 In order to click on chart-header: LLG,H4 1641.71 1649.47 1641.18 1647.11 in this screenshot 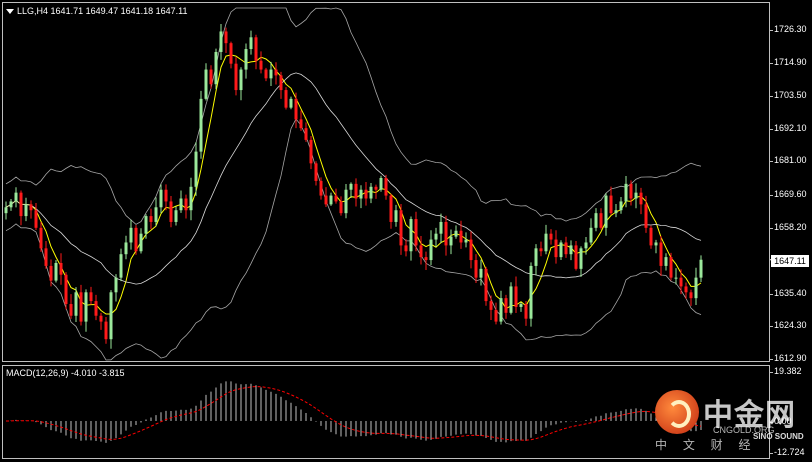, I will do `click(97, 11)`.